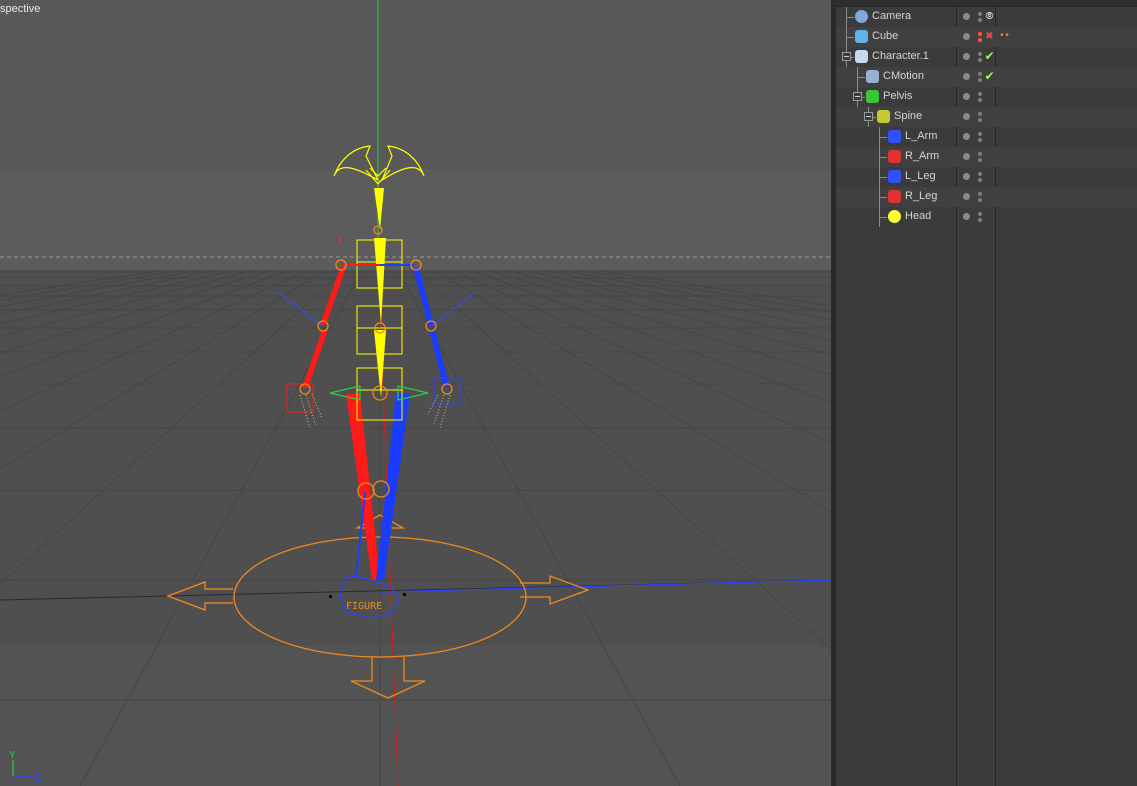 Image resolution: width=1137 pixels, height=786 pixels. What do you see at coordinates (989, 36) in the screenshot?
I see `disabled-x-icon: ✖` at bounding box center [989, 36].